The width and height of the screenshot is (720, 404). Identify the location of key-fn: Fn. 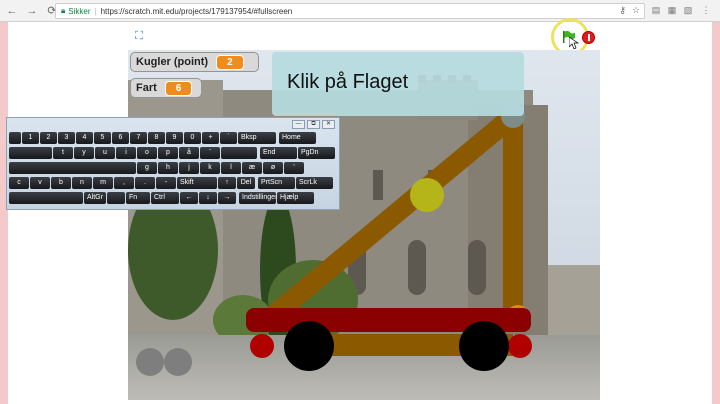
(138, 198).